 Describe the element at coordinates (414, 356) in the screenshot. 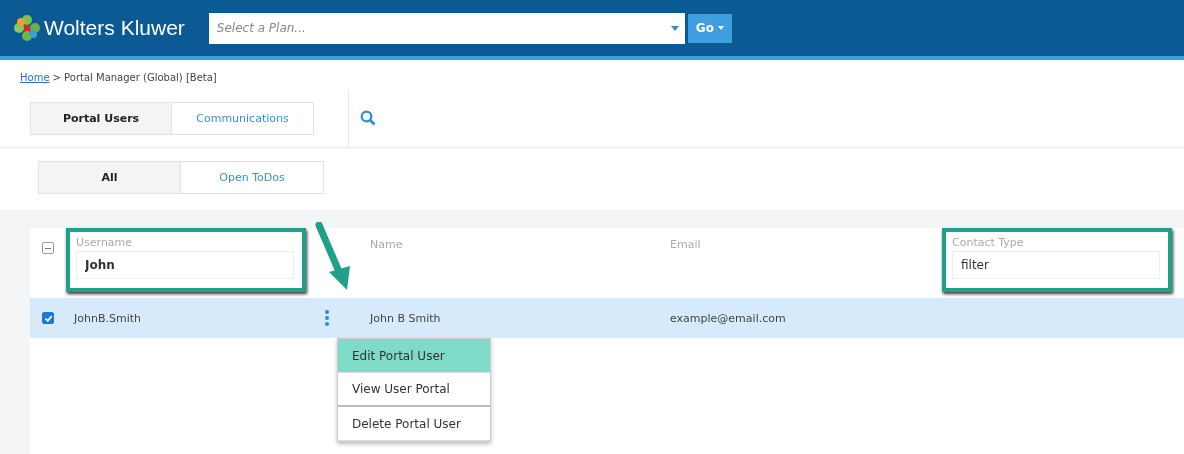

I see `menu-item: Edit Portal User` at that location.